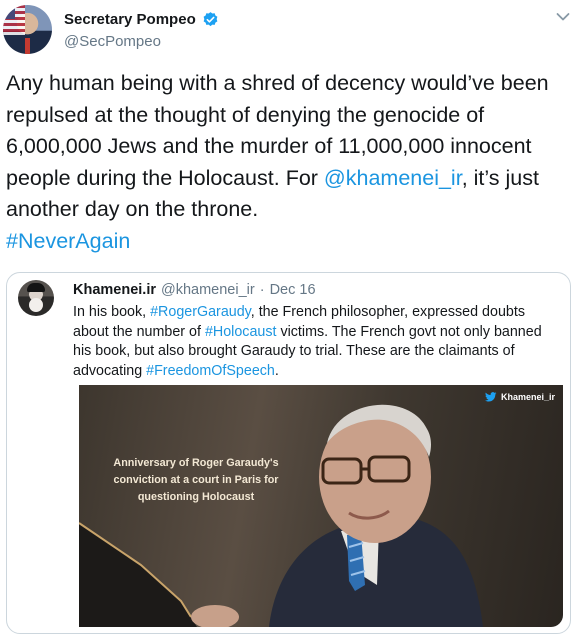 The width and height of the screenshot is (578, 637). What do you see at coordinates (210, 371) in the screenshot?
I see `hashtag-link: #FreedomOfSpeech` at bounding box center [210, 371].